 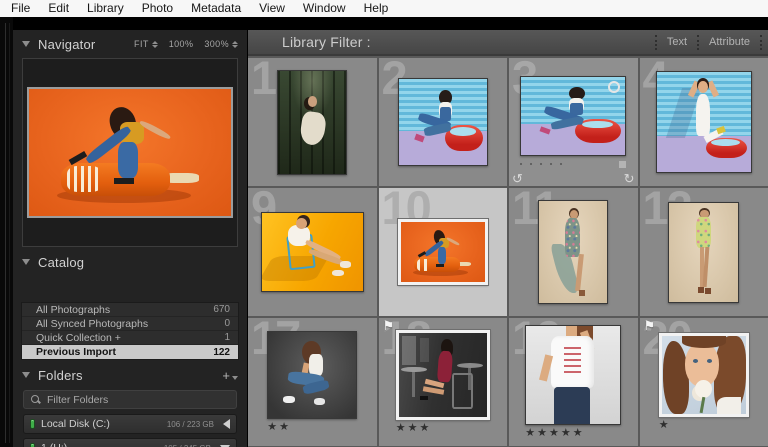 I want to click on zoom-option-fit: FIT, so click(x=146, y=44).